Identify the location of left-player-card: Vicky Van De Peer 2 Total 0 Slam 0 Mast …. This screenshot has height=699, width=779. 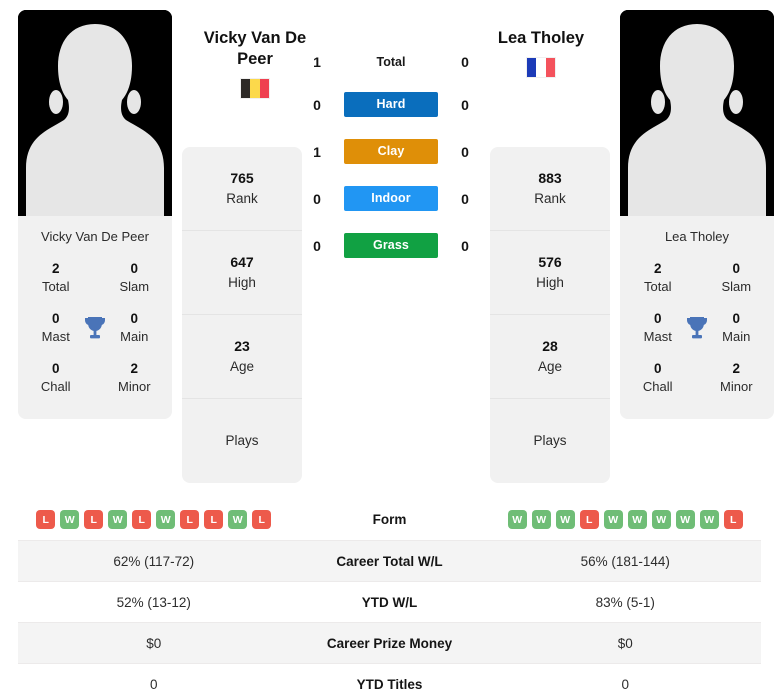
(95, 215).